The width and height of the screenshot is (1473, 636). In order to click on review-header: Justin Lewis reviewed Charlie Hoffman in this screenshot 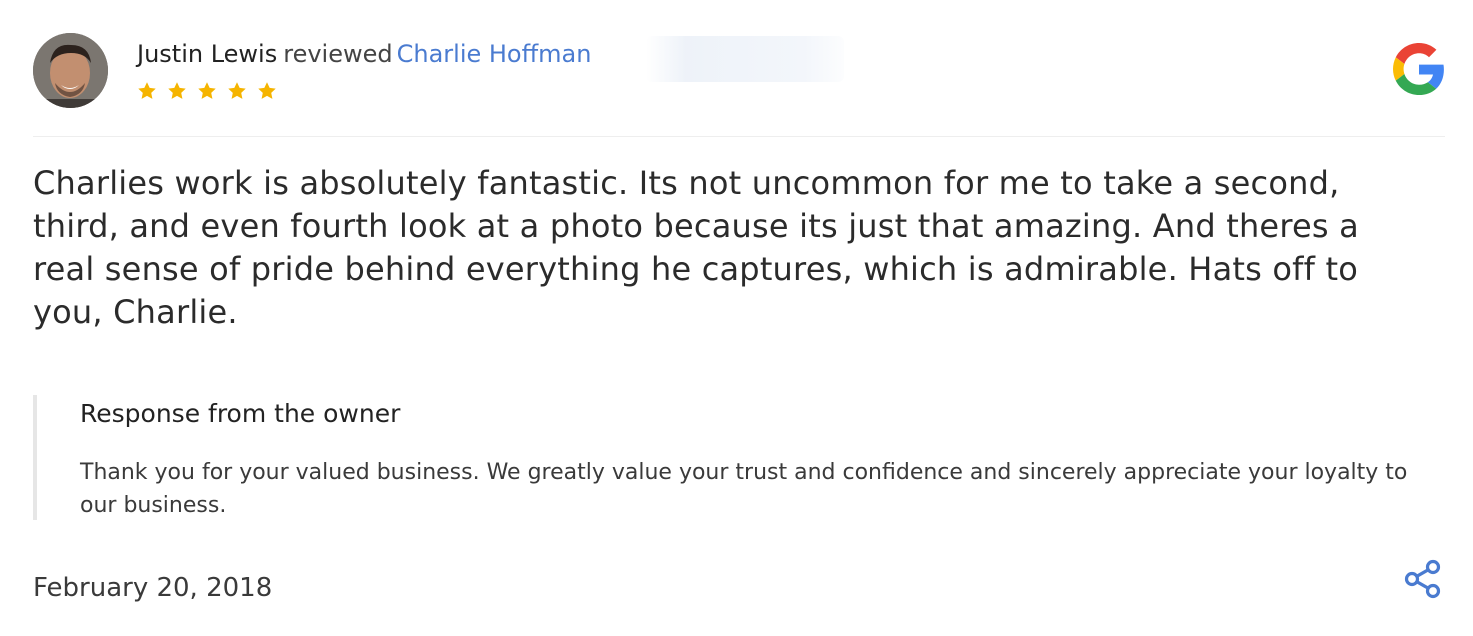, I will do `click(364, 54)`.